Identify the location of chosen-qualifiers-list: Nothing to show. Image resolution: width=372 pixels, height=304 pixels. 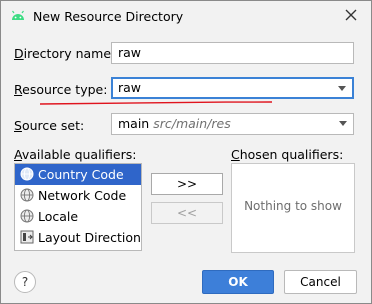
(293, 208).